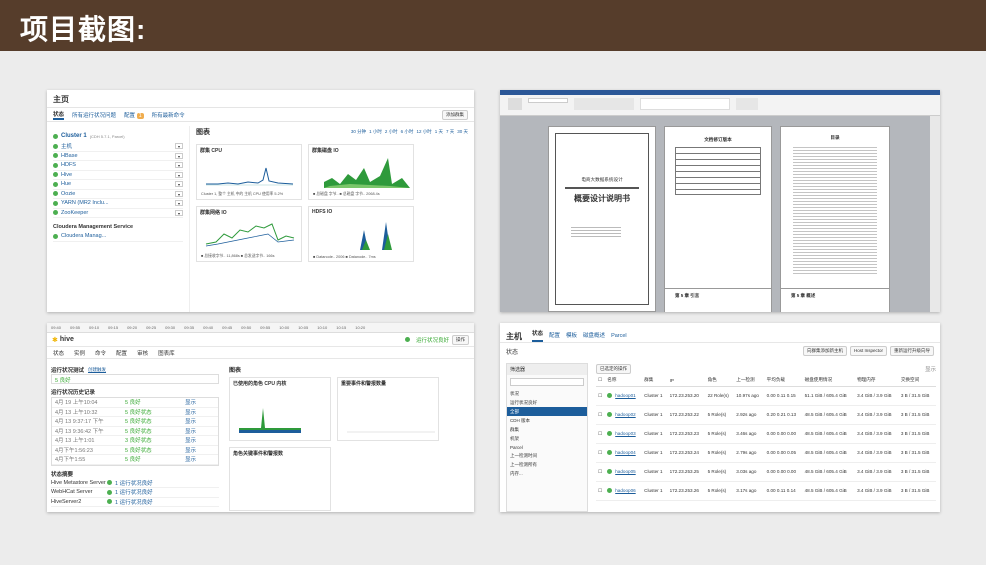 The height and width of the screenshot is (565, 986). I want to click on column-header: 名称, so click(624, 381).